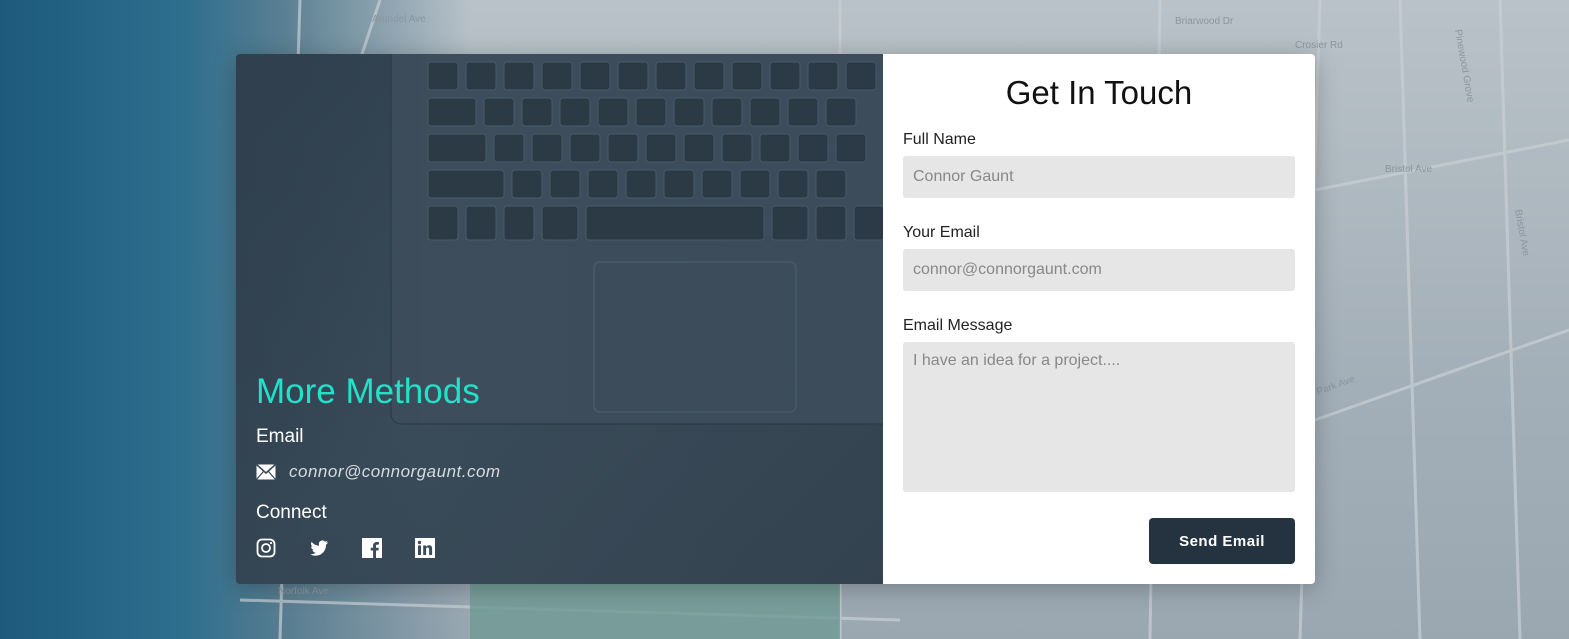  What do you see at coordinates (266, 472) in the screenshot?
I see `envelope-icon` at bounding box center [266, 472].